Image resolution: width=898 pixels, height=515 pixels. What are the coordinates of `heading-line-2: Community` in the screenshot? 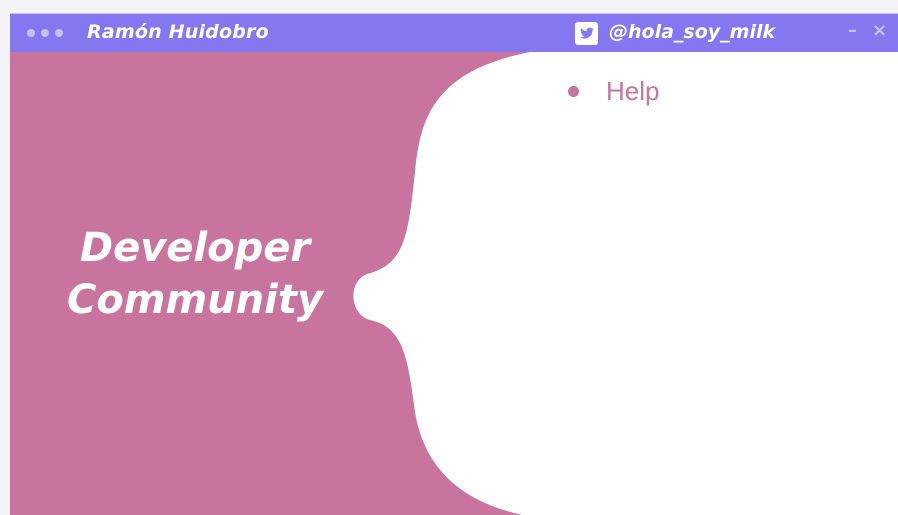 It's located at (195, 300).